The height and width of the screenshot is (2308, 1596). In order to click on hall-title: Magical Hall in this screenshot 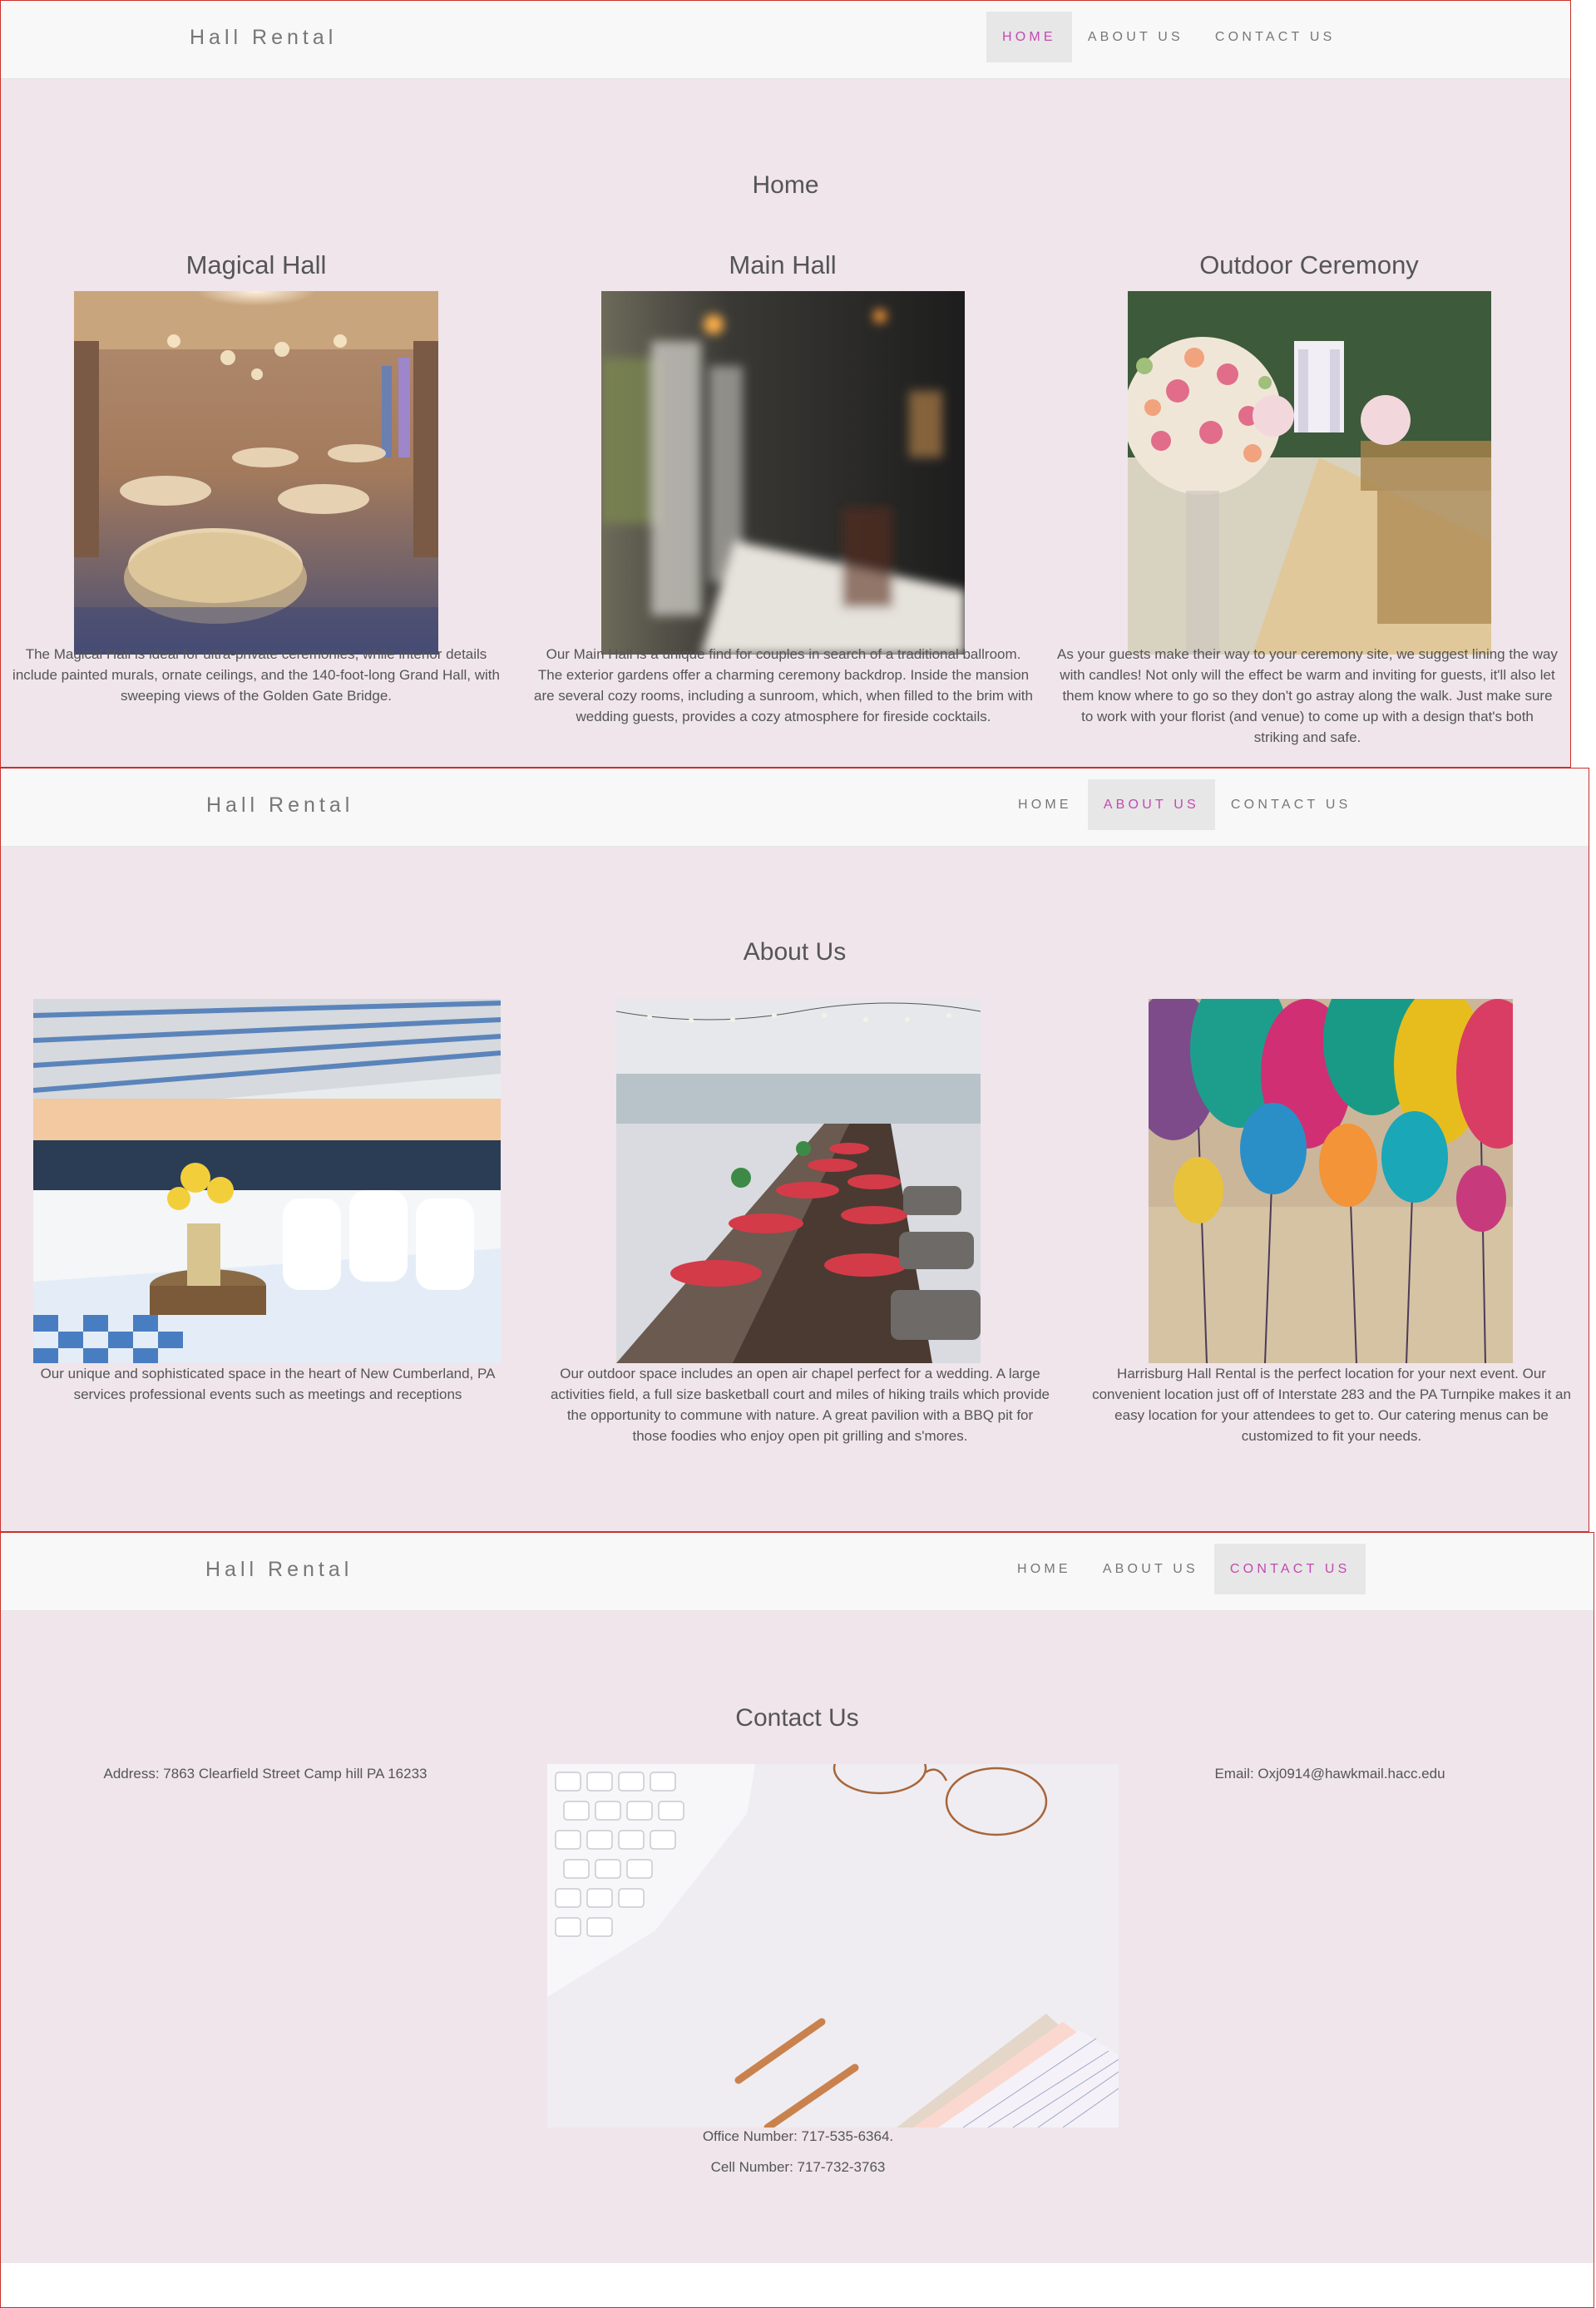, I will do `click(256, 264)`.